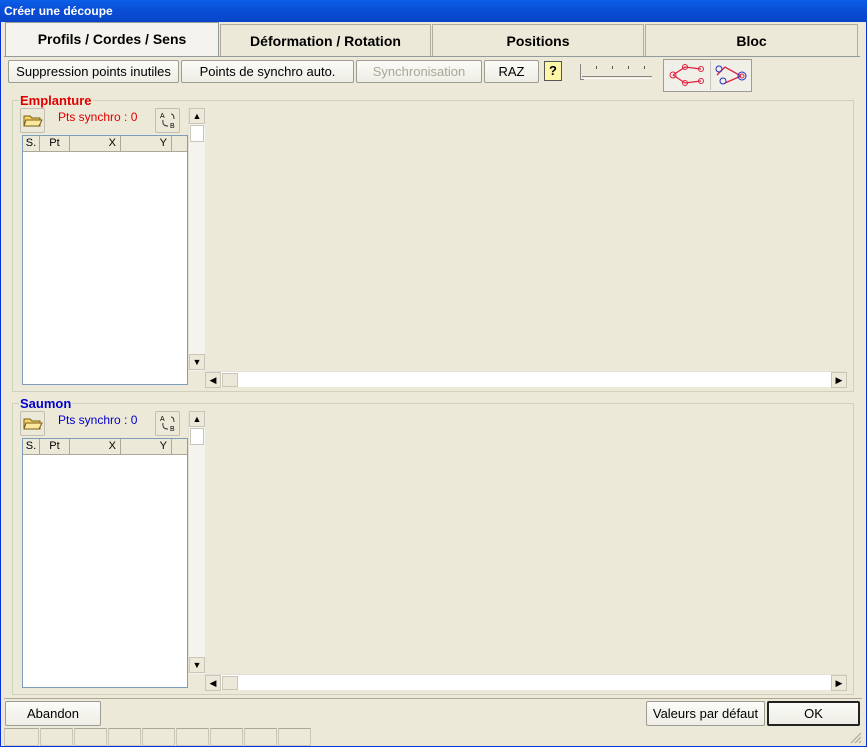 The image size is (867, 747). I want to click on ok-button: OK, so click(813, 713).